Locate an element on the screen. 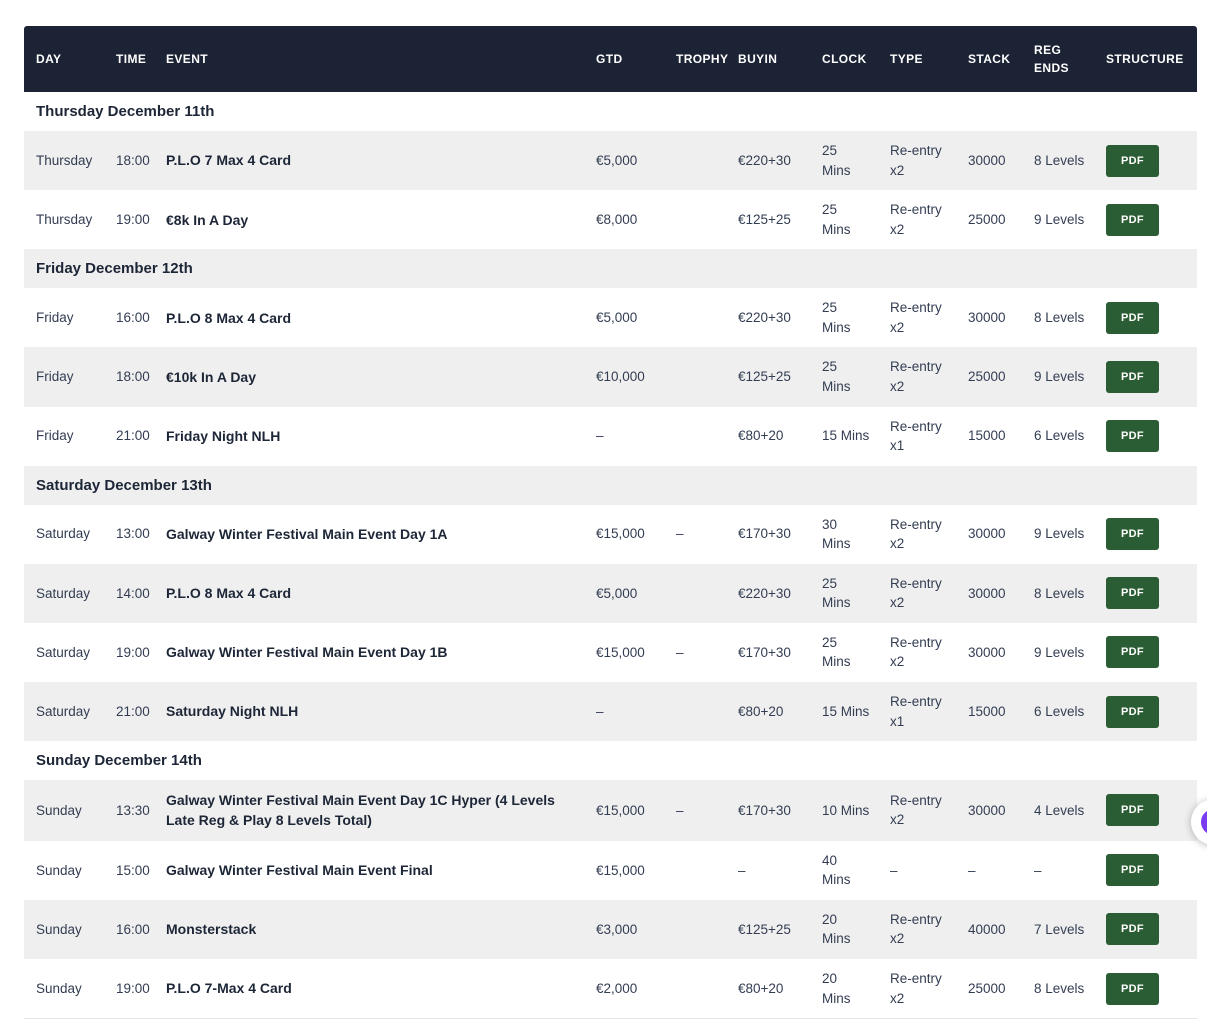 This screenshot has width=1207, height=1030. section-header-row: Saturday December 13th is located at coordinates (610, 485).